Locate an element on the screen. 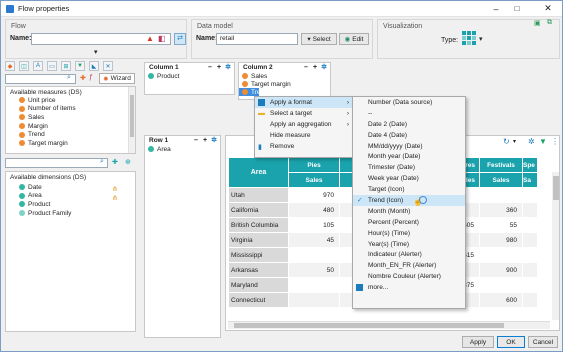  tools-tab-icon: ✕ is located at coordinates (108, 66).